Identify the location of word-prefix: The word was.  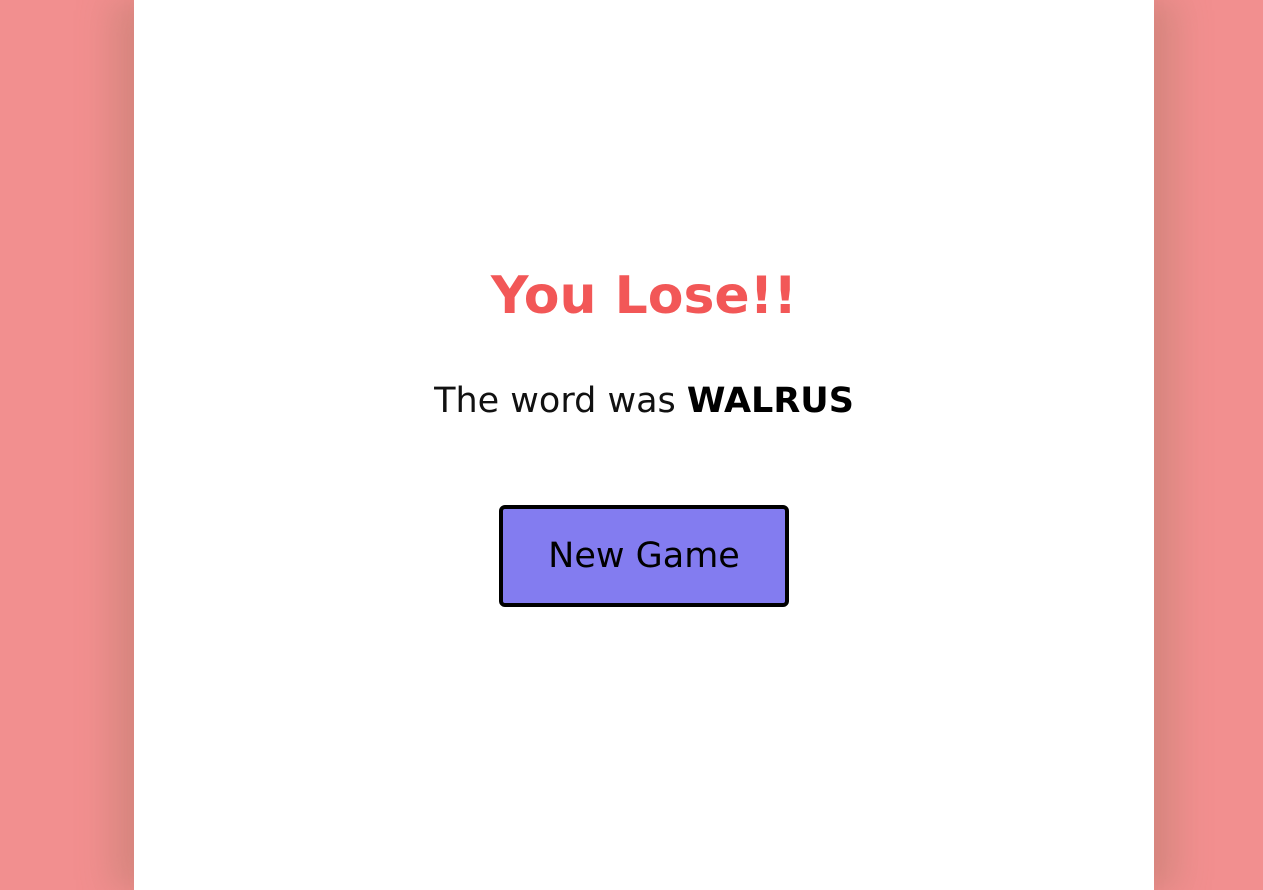
(555, 401).